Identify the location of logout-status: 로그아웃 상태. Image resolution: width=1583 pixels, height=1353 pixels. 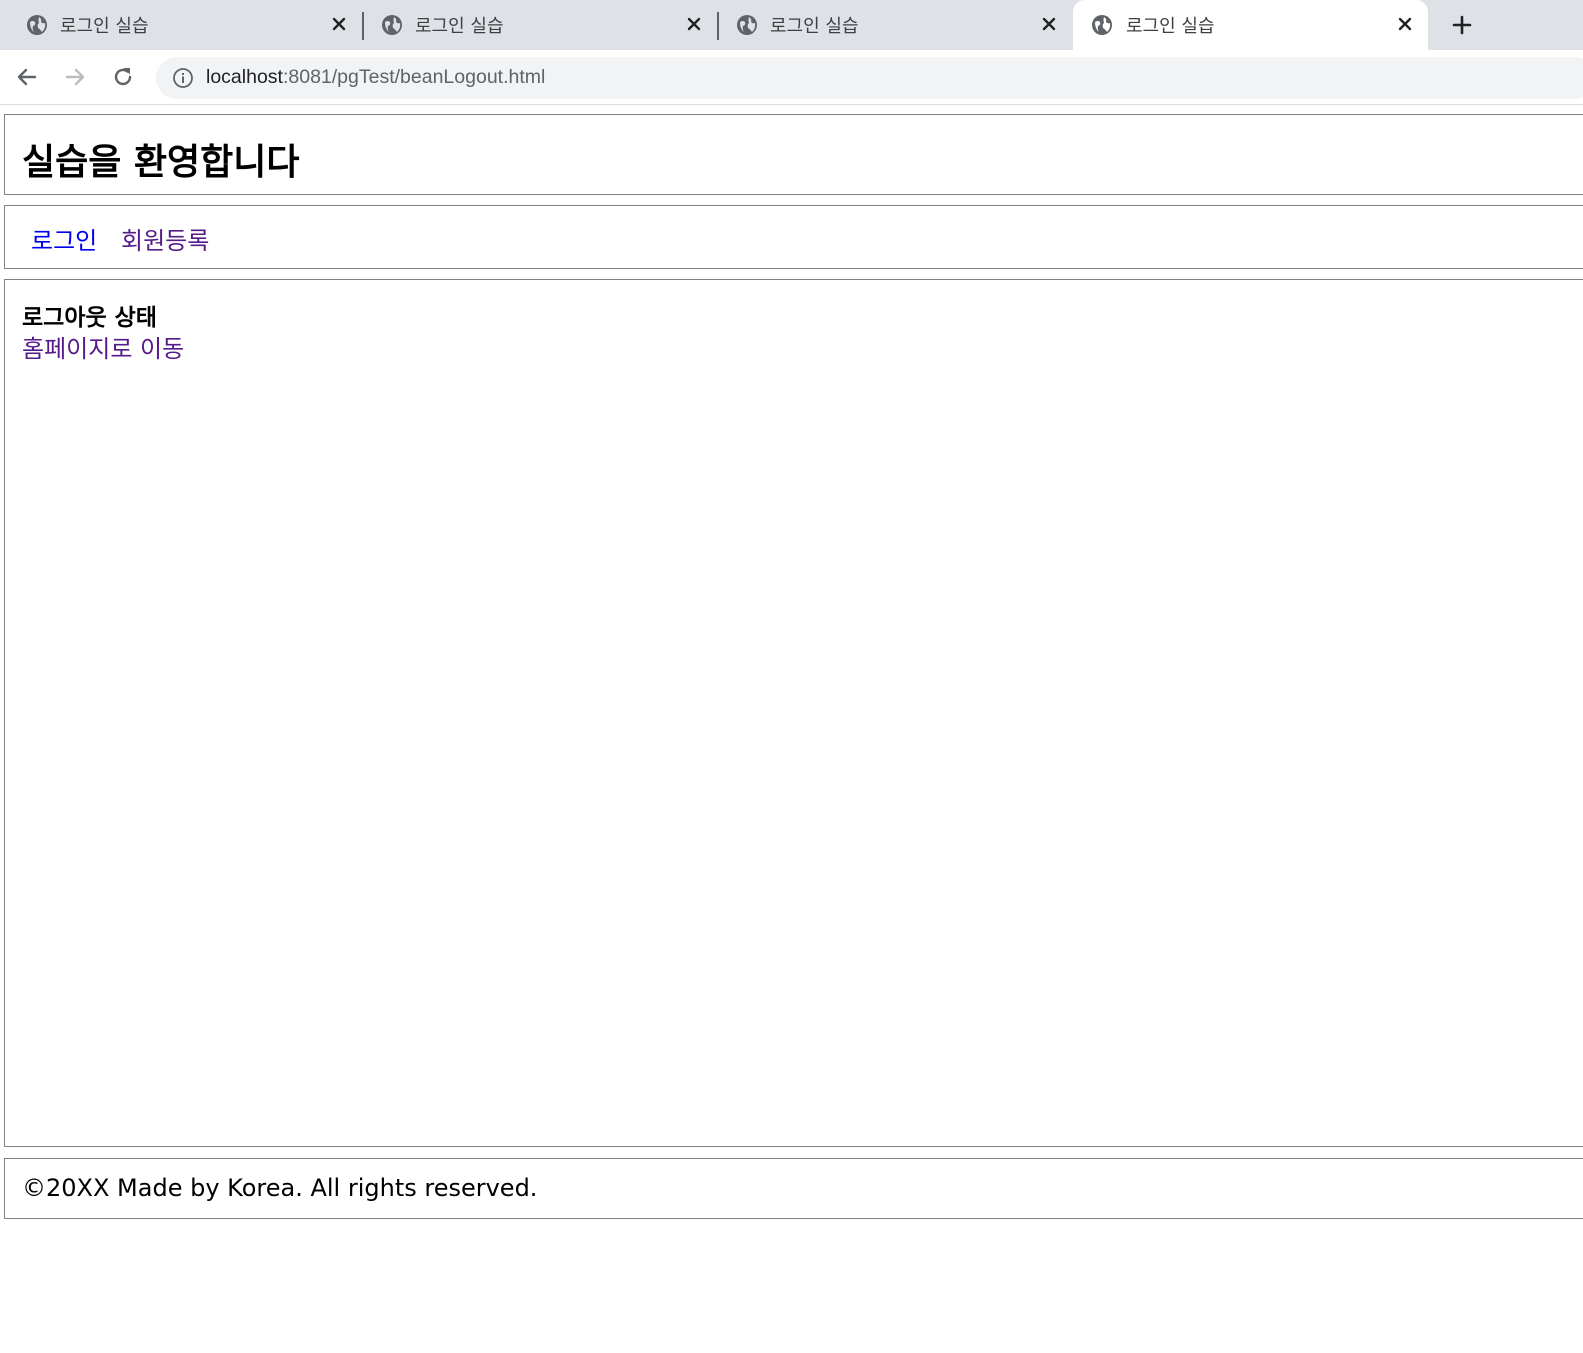
(89, 318).